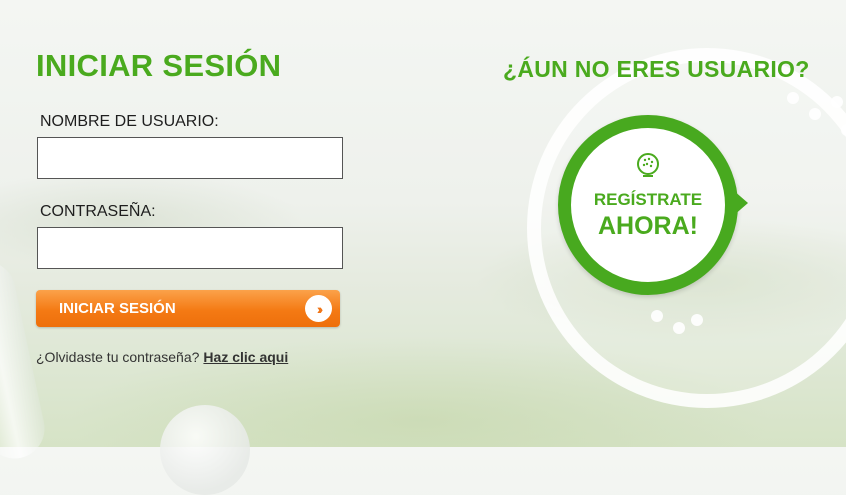 This screenshot has height=495, width=846. What do you see at coordinates (740, 203) in the screenshot?
I see `badge-pointer-decoration` at bounding box center [740, 203].